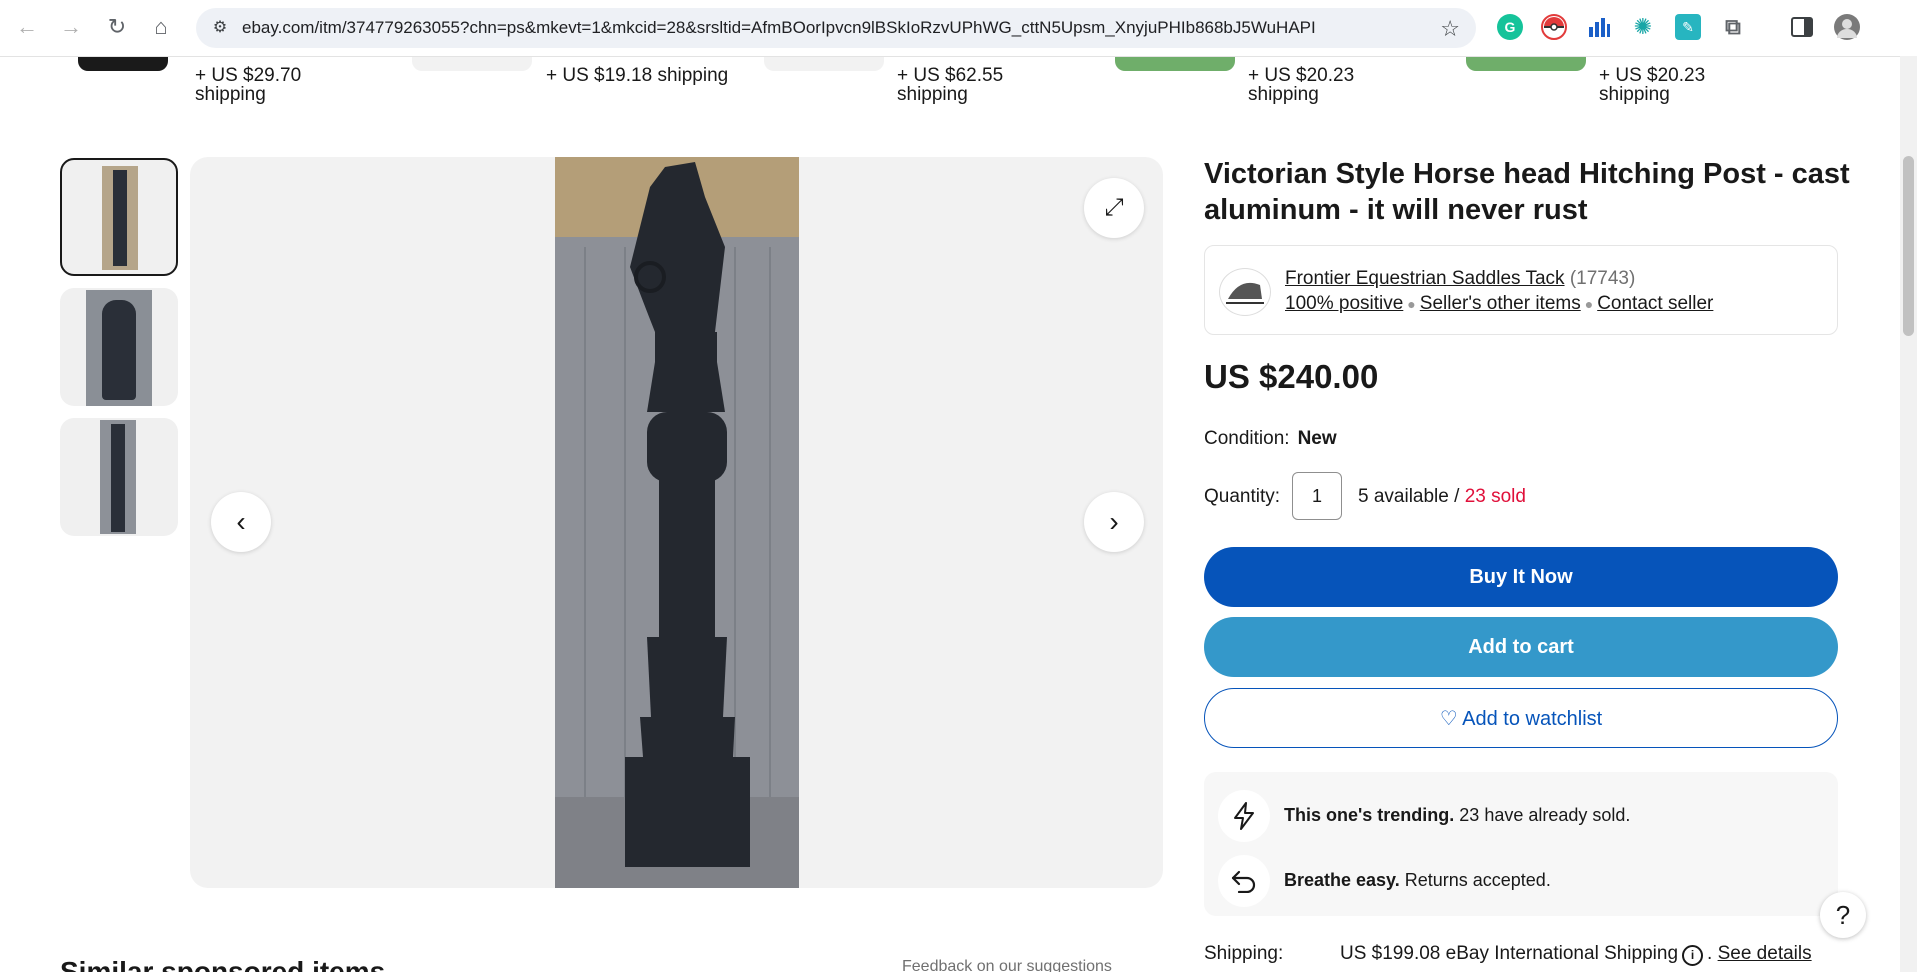  I want to click on profile-avatar, so click(1847, 27).